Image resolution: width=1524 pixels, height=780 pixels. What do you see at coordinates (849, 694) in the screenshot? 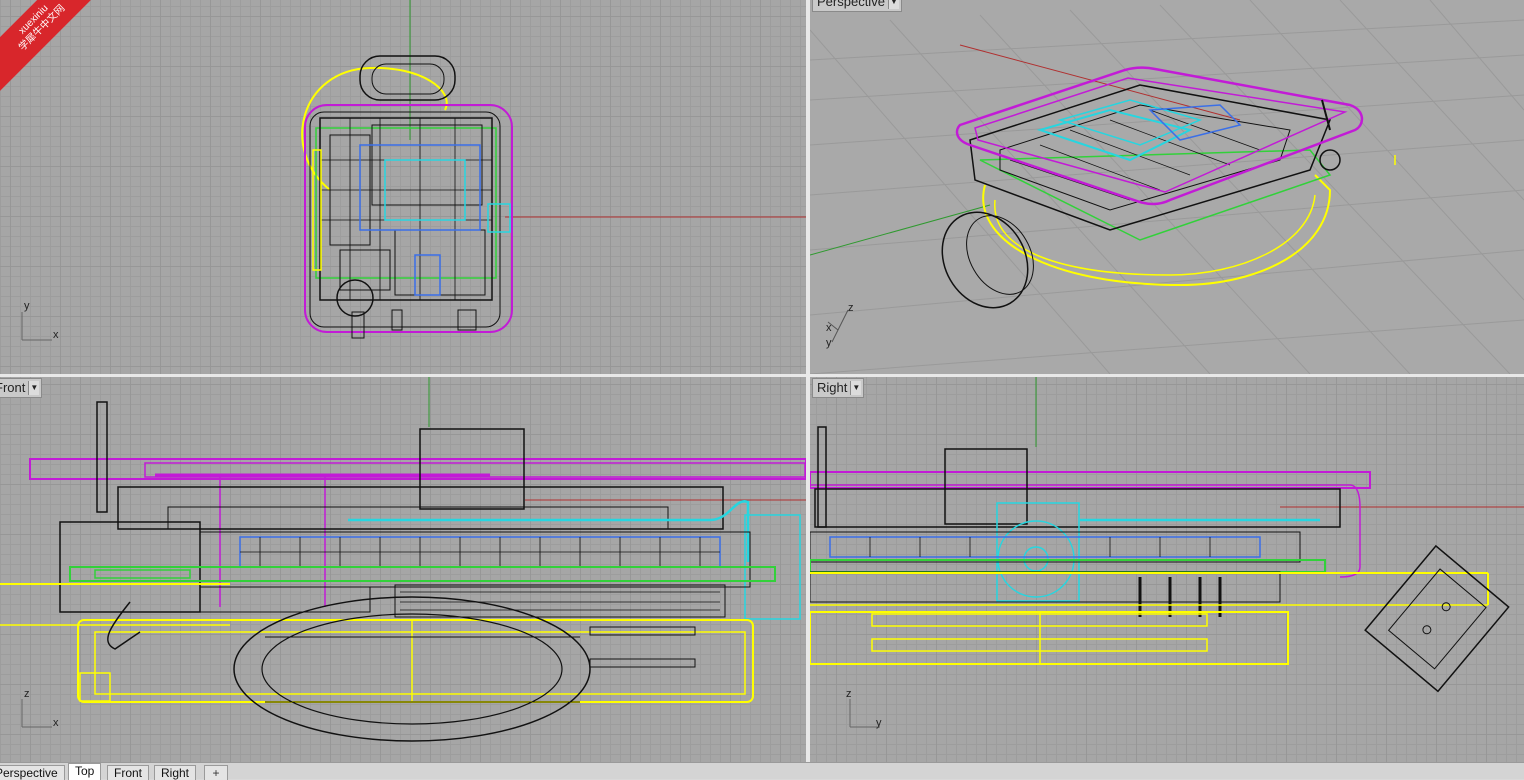
I see `right-axis-z-label: z` at bounding box center [849, 694].